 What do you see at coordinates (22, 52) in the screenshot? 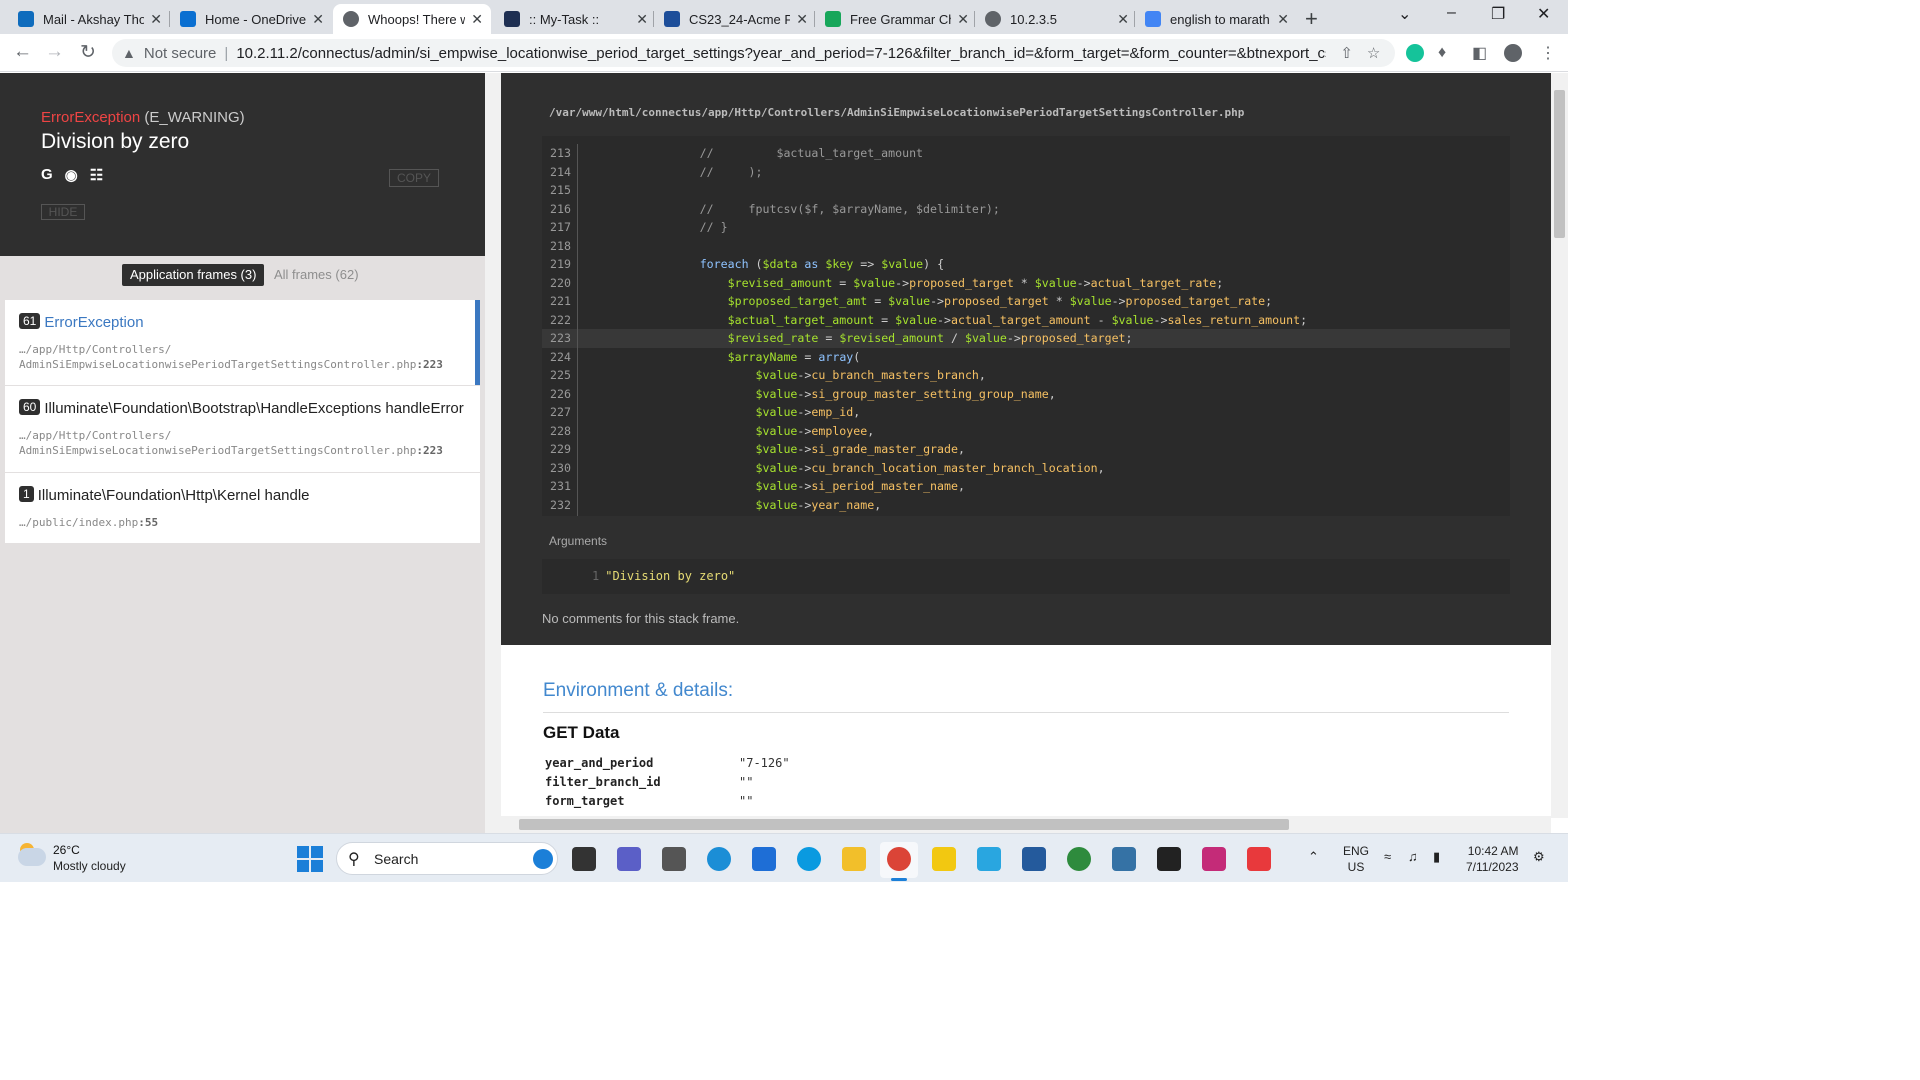
I see `back-icon: ←` at bounding box center [22, 52].